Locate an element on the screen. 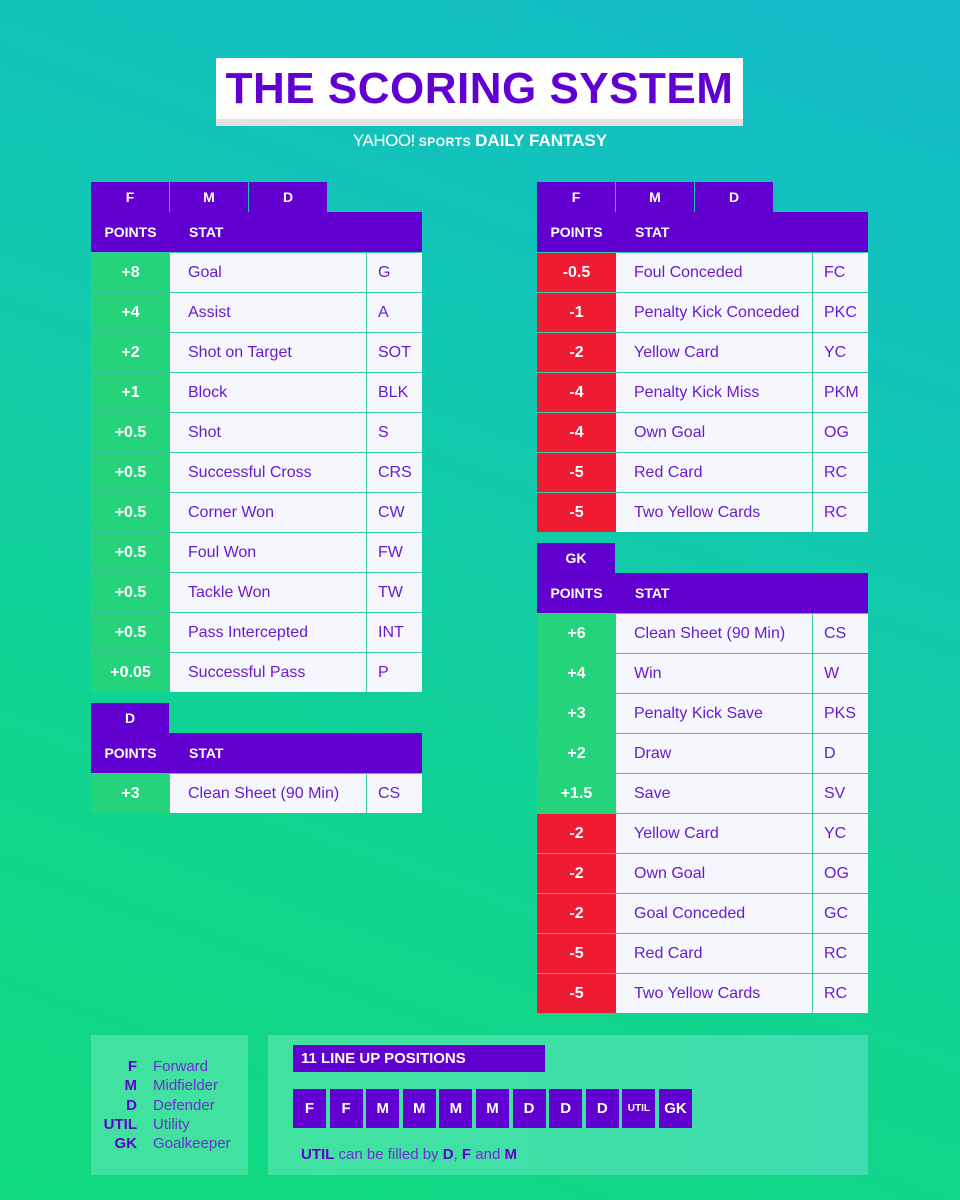 This screenshot has width=960, height=1200. points-cell: +4 is located at coordinates (576, 673).